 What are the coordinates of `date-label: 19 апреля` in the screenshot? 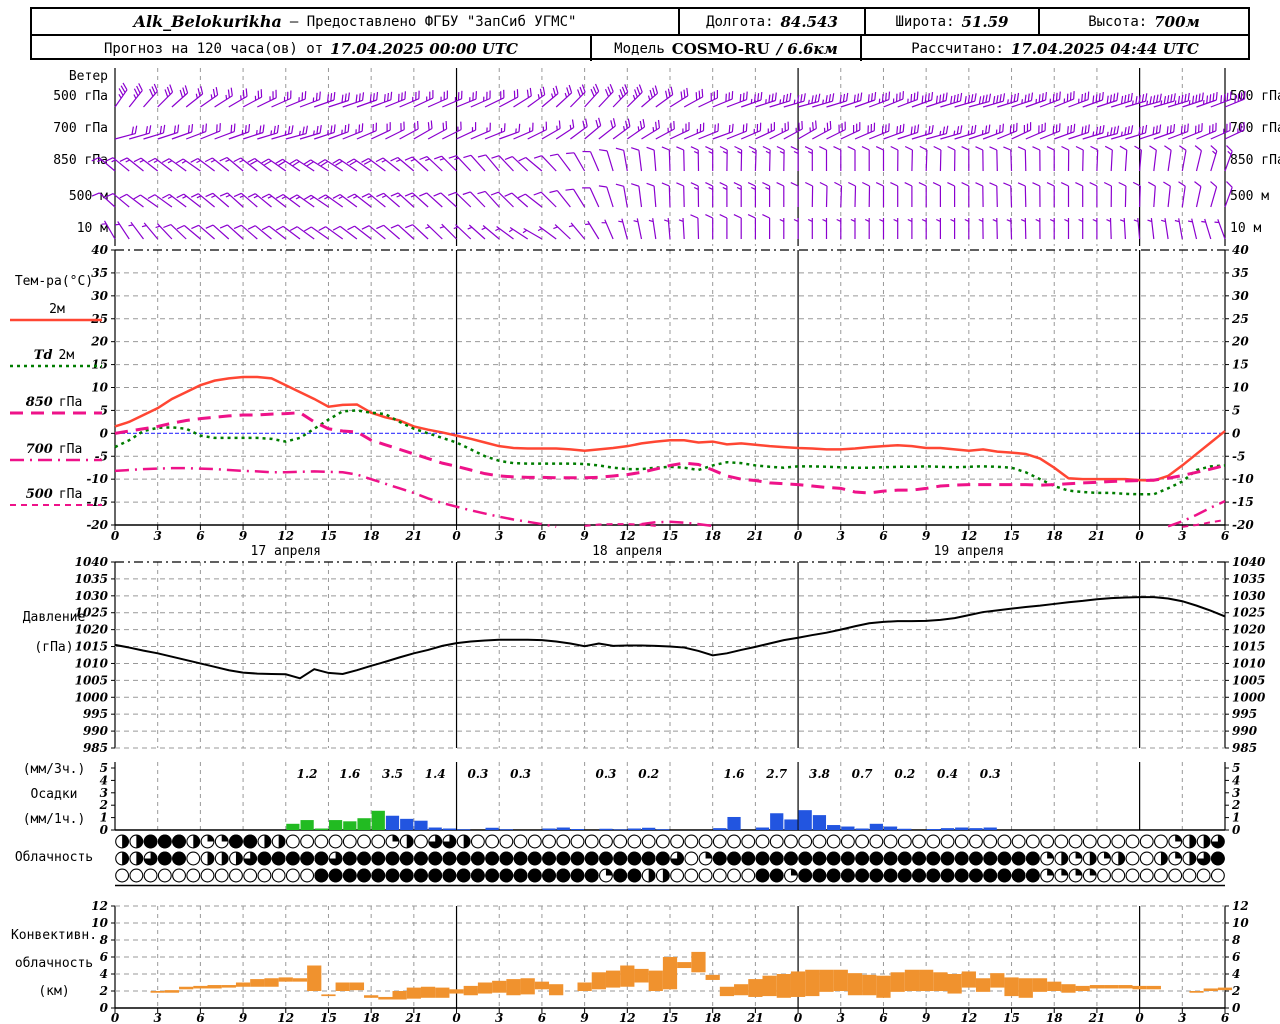 It's located at (969, 551).